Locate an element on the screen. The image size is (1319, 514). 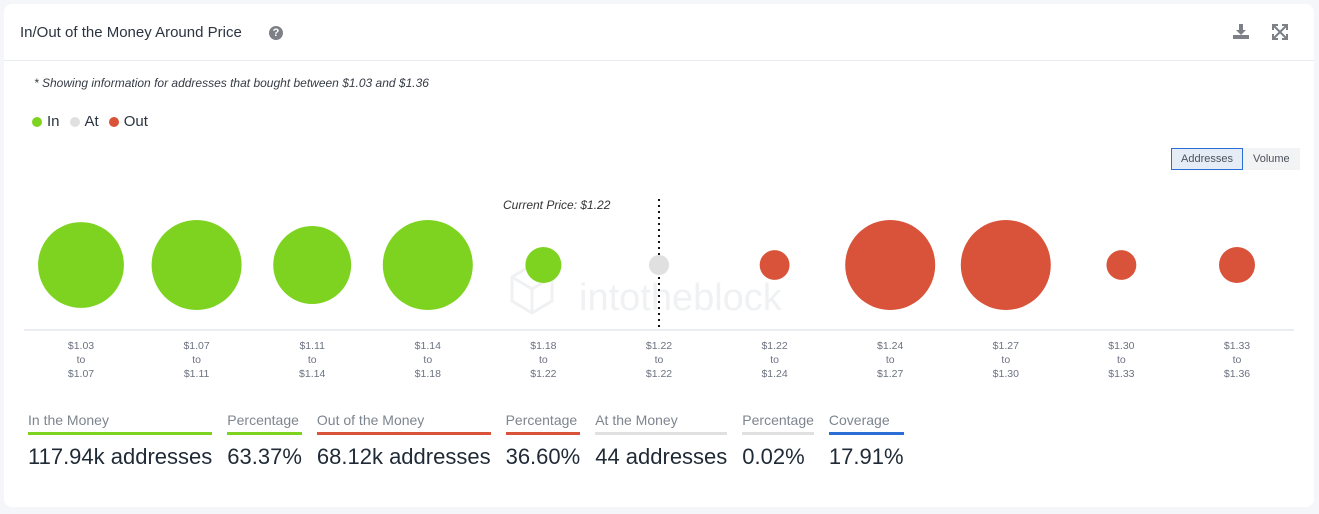
stat-out-percentage: Percentage 36.60% is located at coordinates (543, 441).